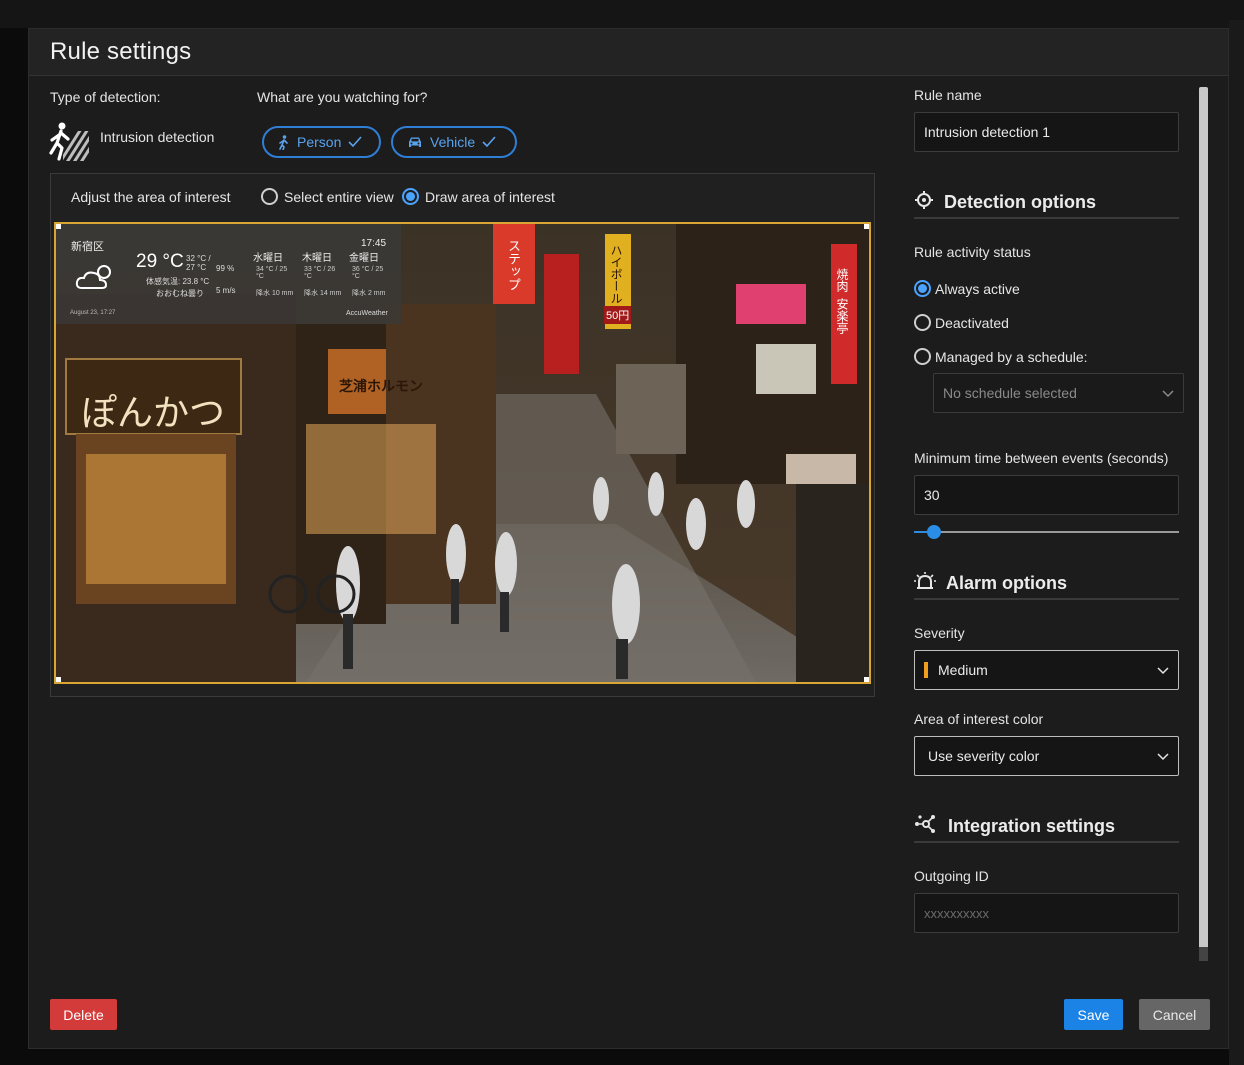 The image size is (1244, 1065). I want to click on weather-wind: 5 m/s, so click(226, 290).